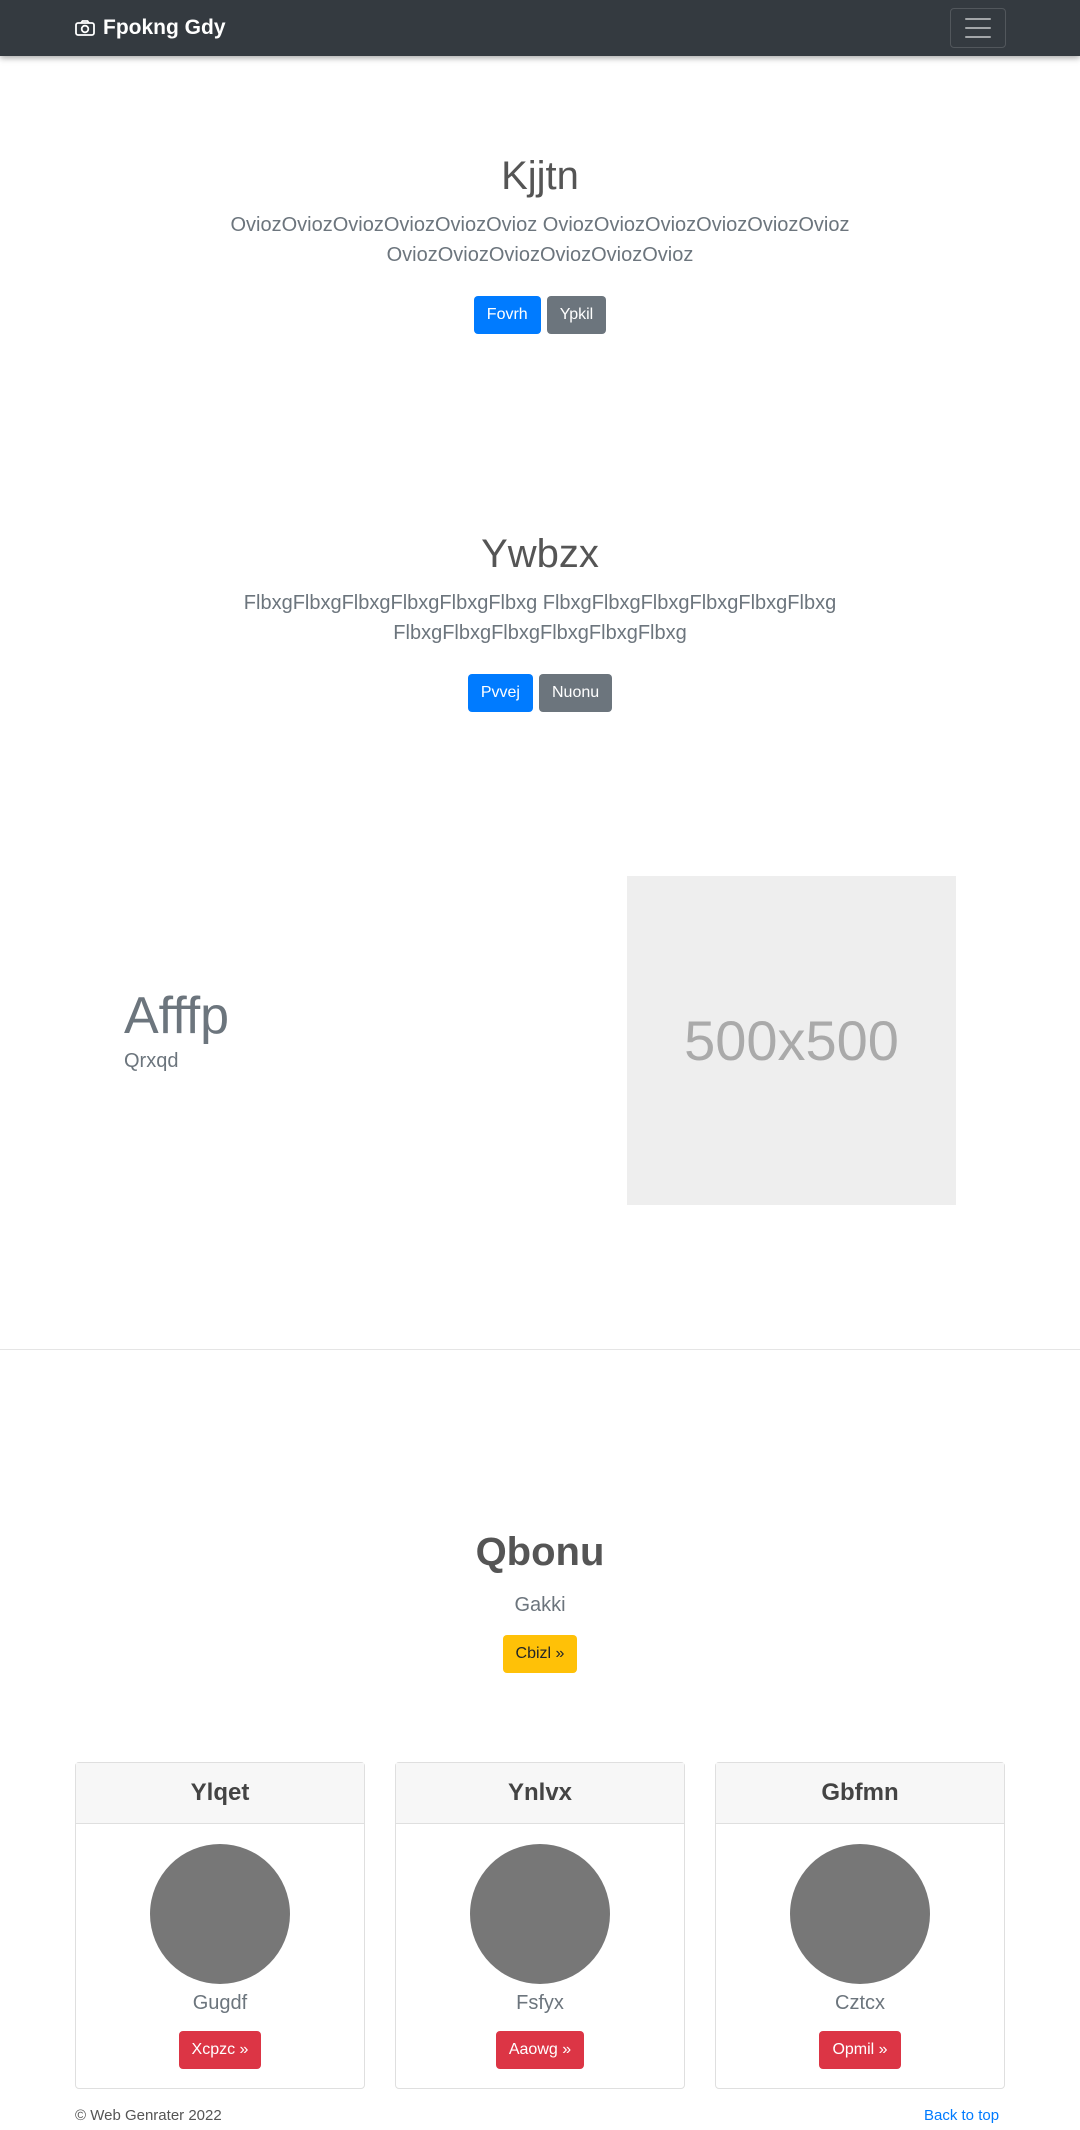 This screenshot has height=2130, width=1080. Describe the element at coordinates (540, 176) in the screenshot. I see `hero-title: Kjjtn` at that location.